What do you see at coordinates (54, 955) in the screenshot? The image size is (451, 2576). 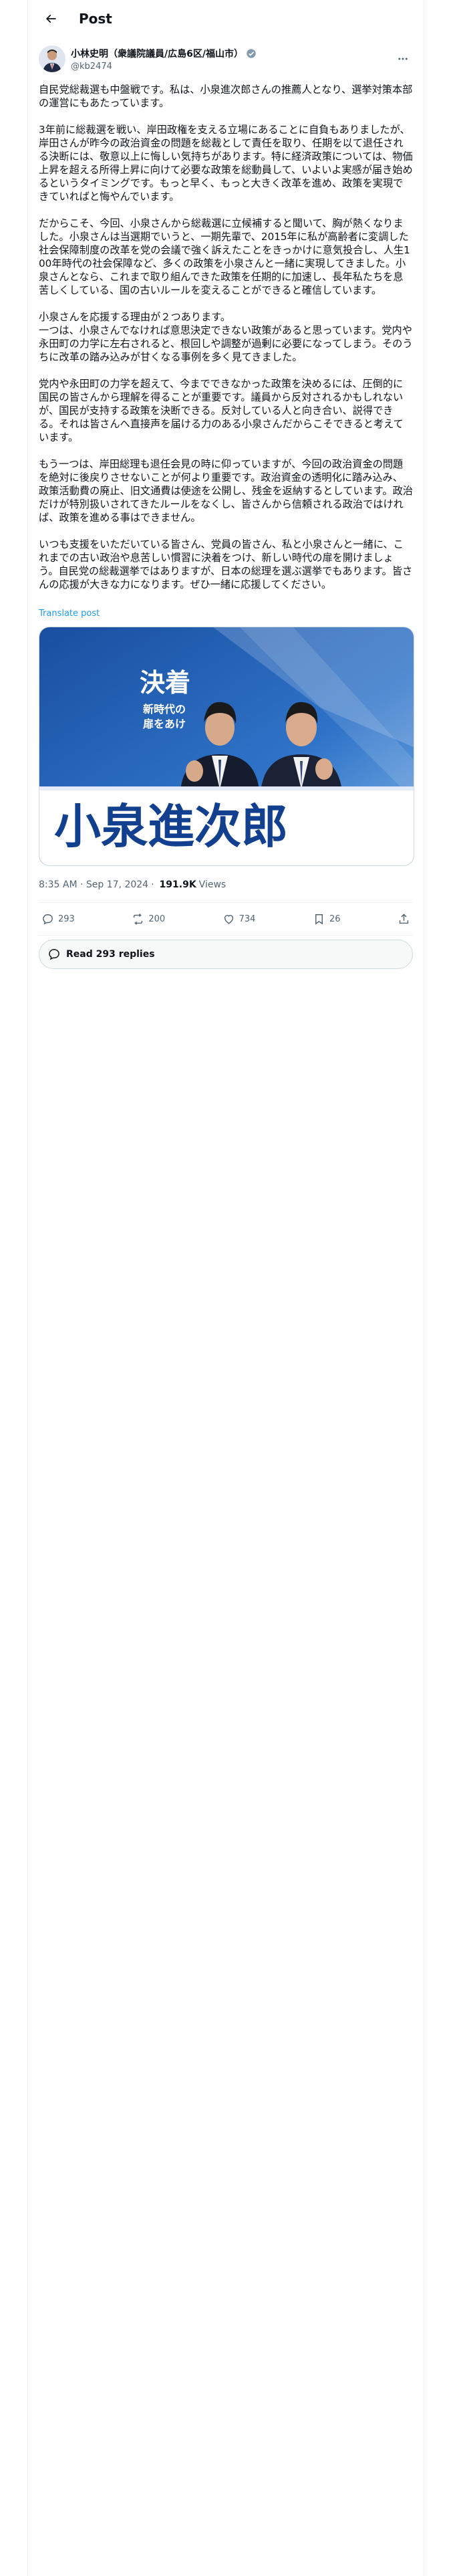 I see `reply-bubble-icon` at bounding box center [54, 955].